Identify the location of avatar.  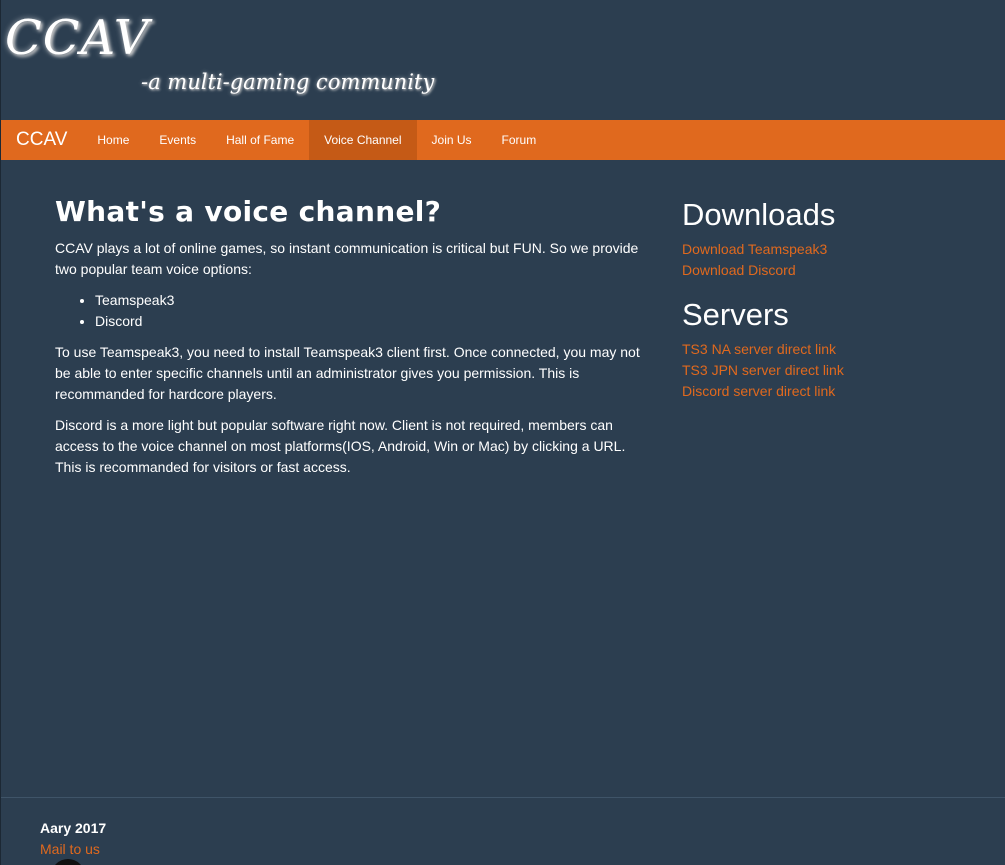
(68, 862).